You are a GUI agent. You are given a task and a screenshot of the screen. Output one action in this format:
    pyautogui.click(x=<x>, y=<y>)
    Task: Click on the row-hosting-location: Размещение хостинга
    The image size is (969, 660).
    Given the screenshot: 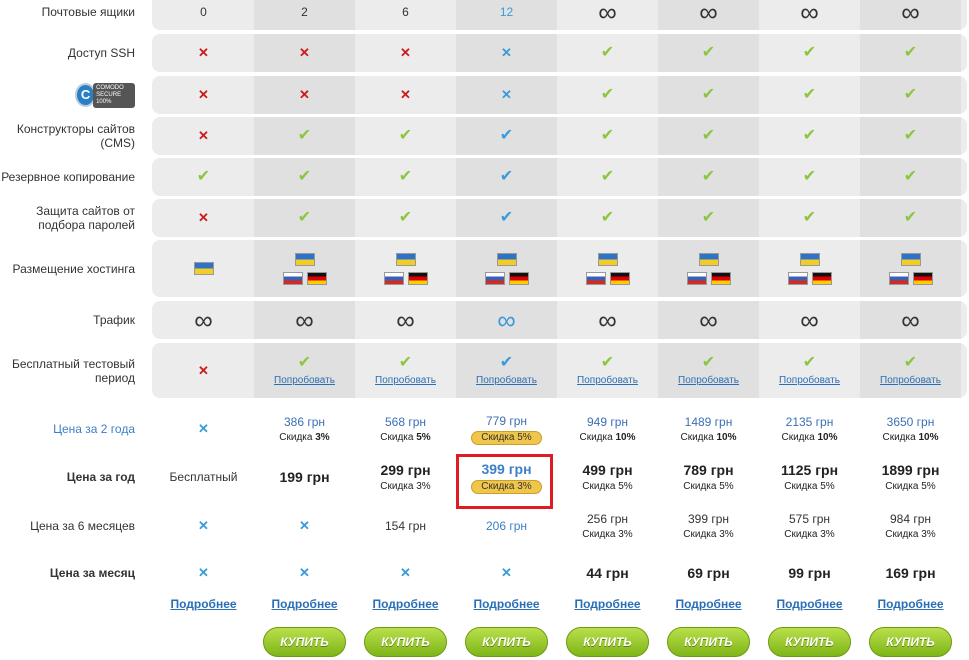 What is the action you would take?
    pyautogui.click(x=484, y=268)
    